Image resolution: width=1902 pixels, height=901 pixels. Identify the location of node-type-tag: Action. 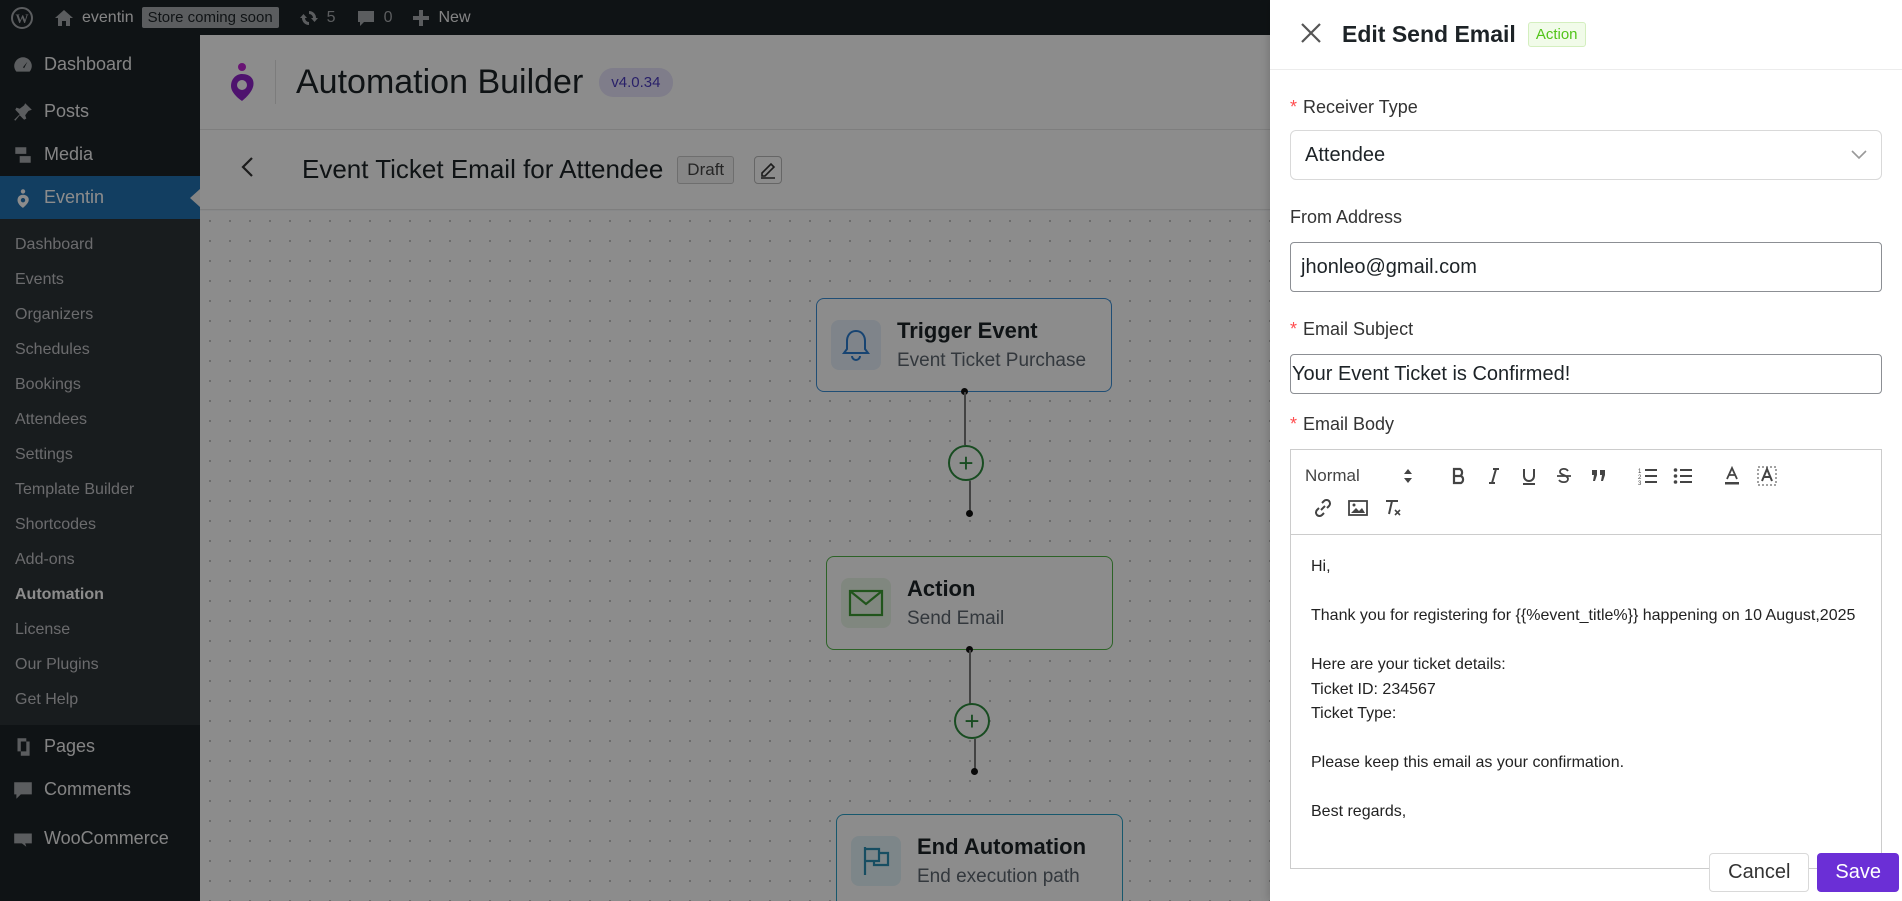
(1556, 34).